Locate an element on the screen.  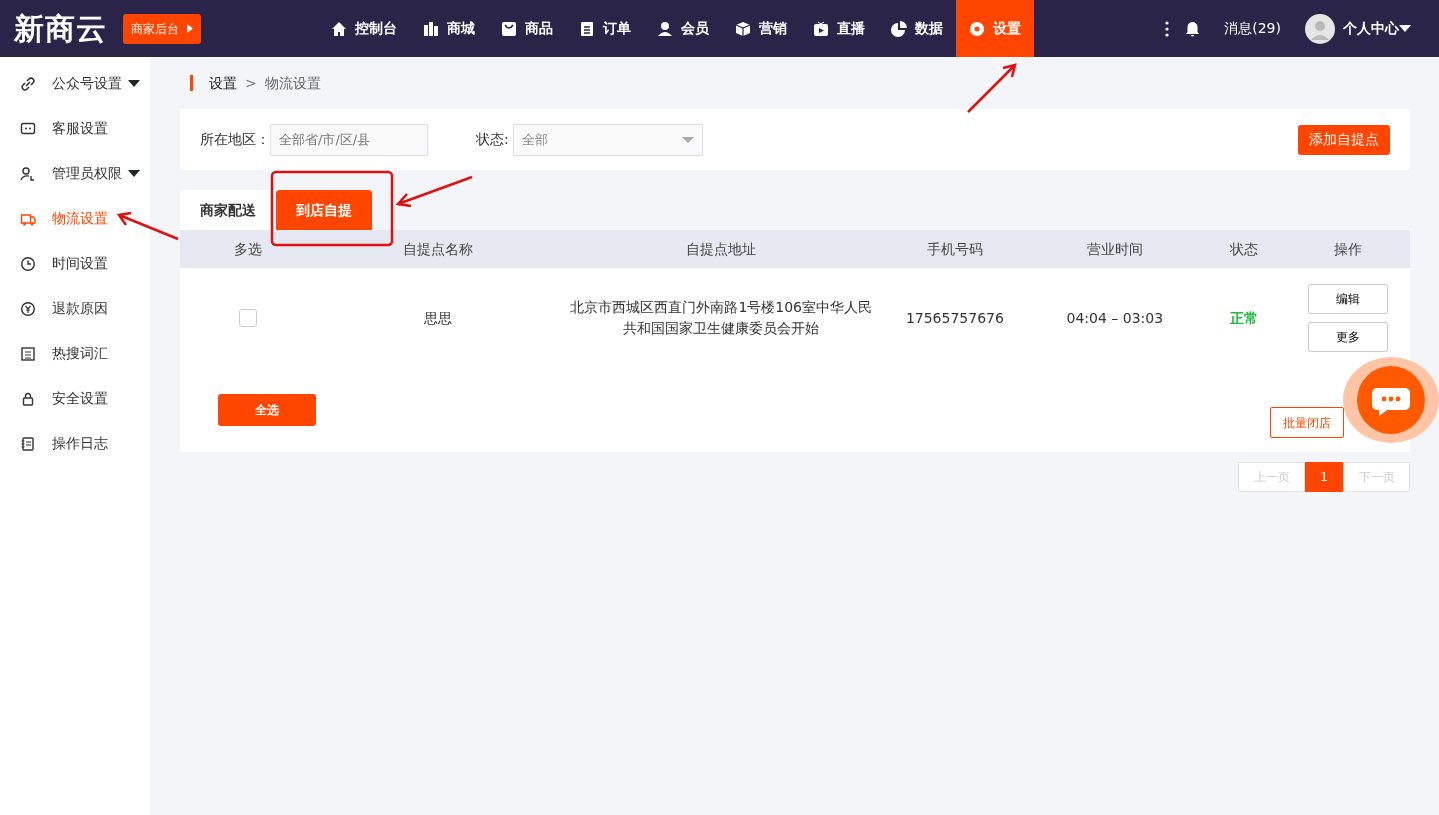
status-text: 正常 is located at coordinates (1243, 317).